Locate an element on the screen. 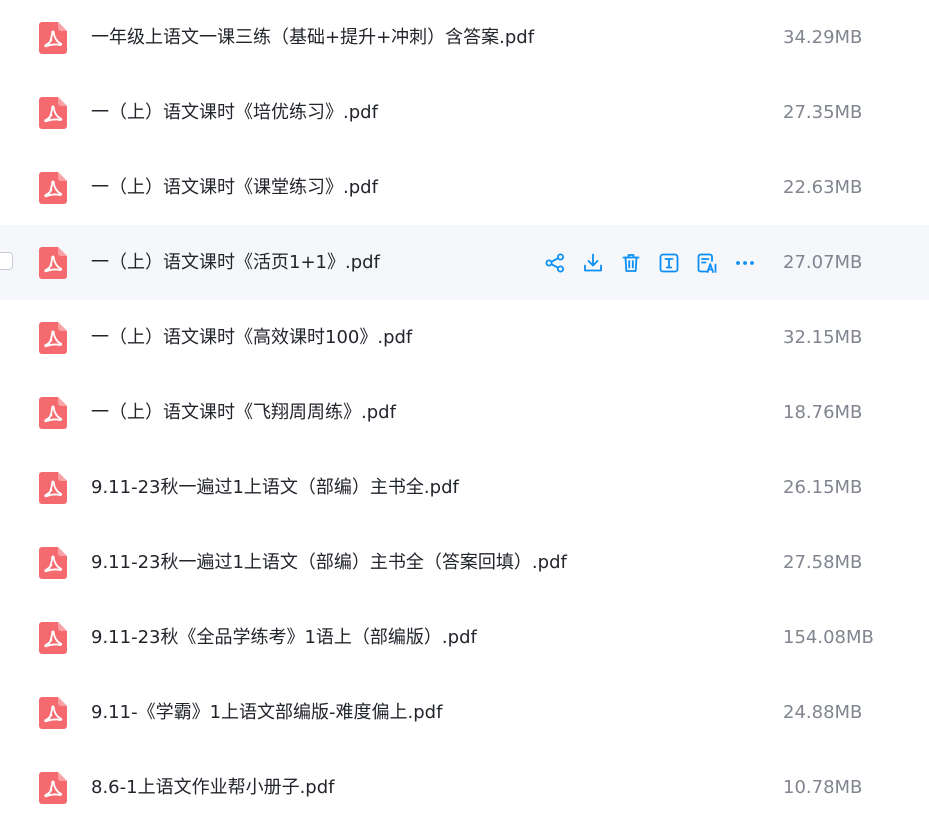 The image size is (929, 830). file-row: 一（上）语文课时《课堂练习》.pdf 22.63MB is located at coordinates (464, 187).